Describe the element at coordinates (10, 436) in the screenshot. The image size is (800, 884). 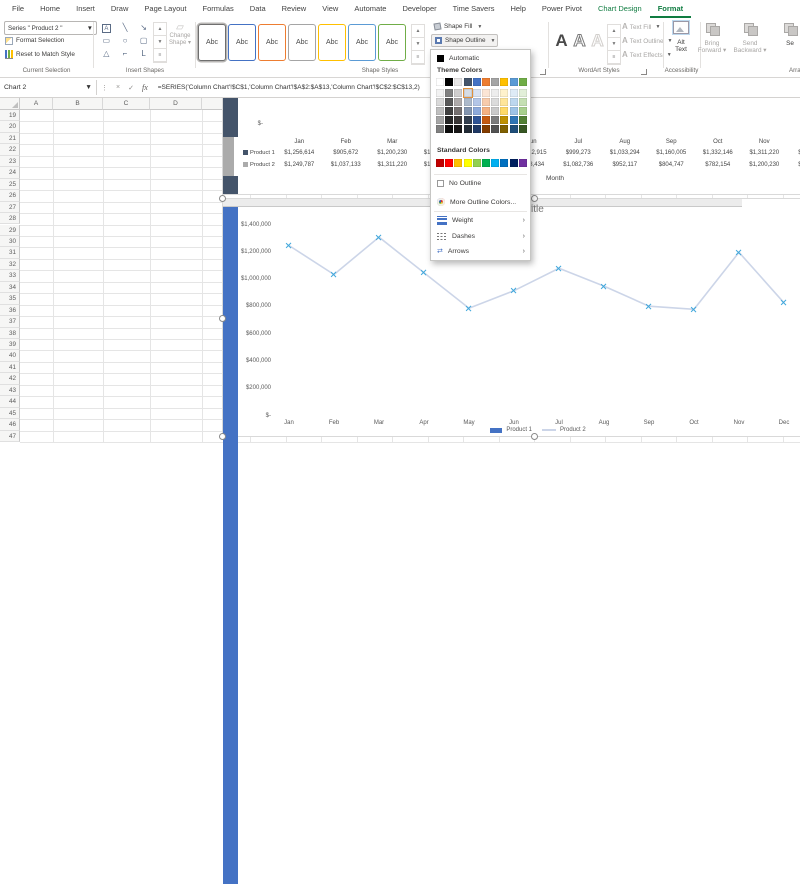
I see `row-header-47: 47` at that location.